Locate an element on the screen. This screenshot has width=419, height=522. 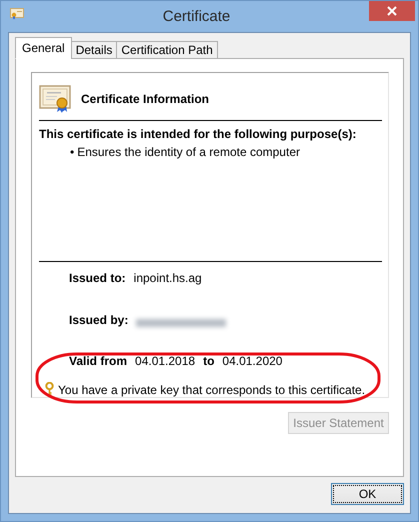
purpose-heading: This certificate is intended for the following purpose(s): is located at coordinates (198, 134).